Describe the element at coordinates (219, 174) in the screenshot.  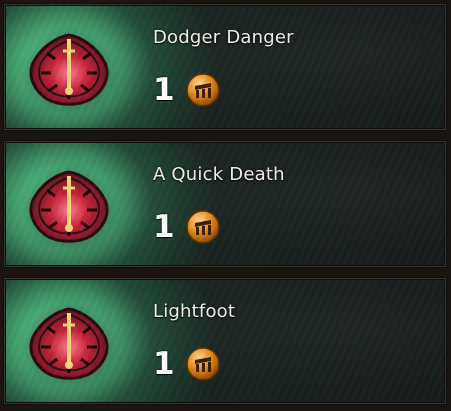
I see `achievement-title: A Quick Death` at that location.